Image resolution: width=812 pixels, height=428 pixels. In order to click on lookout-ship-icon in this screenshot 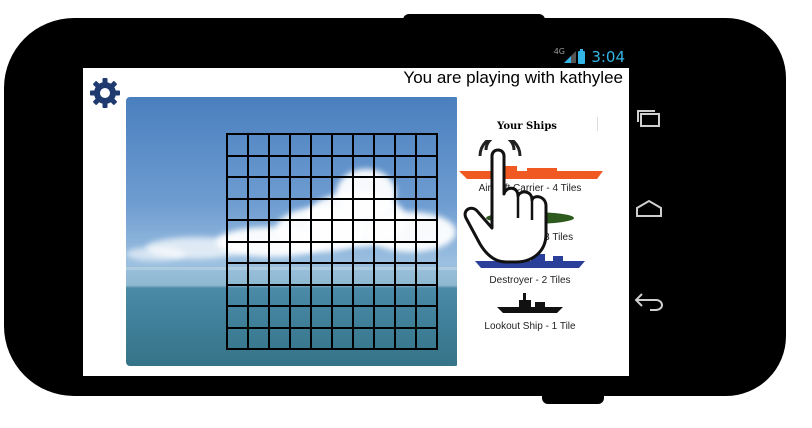, I will do `click(530, 303)`.